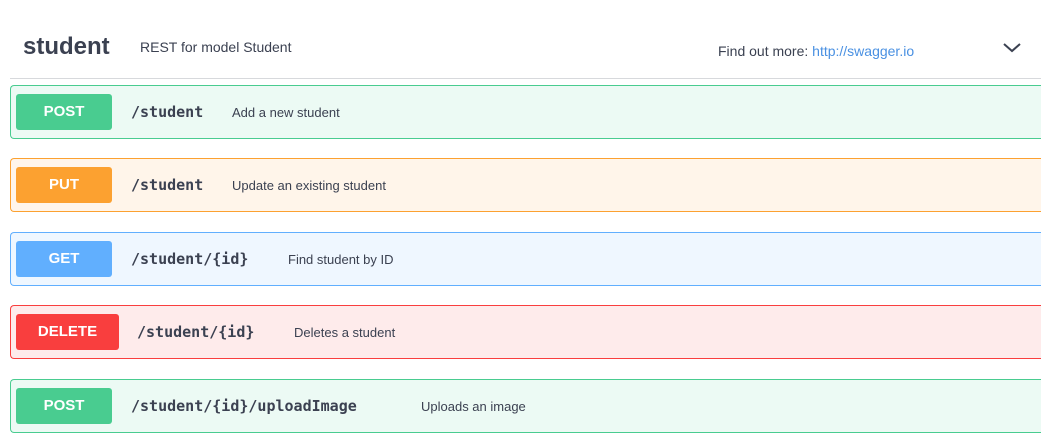  I want to click on method-badge-delete: DELETE, so click(67, 332).